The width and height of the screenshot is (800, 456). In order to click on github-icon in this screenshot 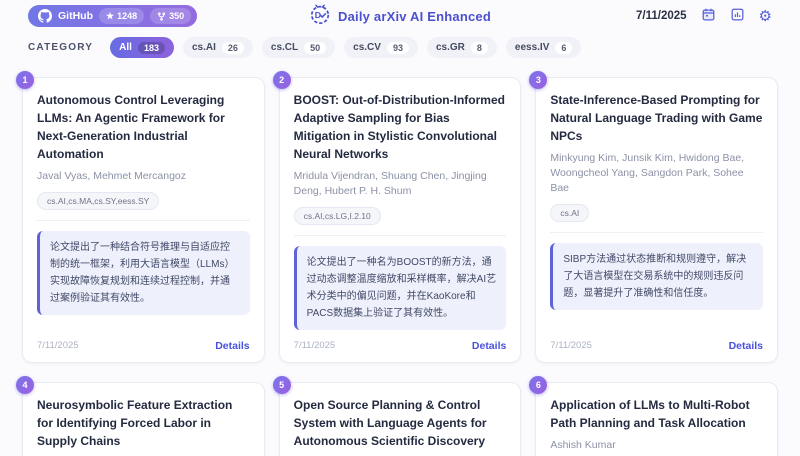, I will do `click(45, 16)`.